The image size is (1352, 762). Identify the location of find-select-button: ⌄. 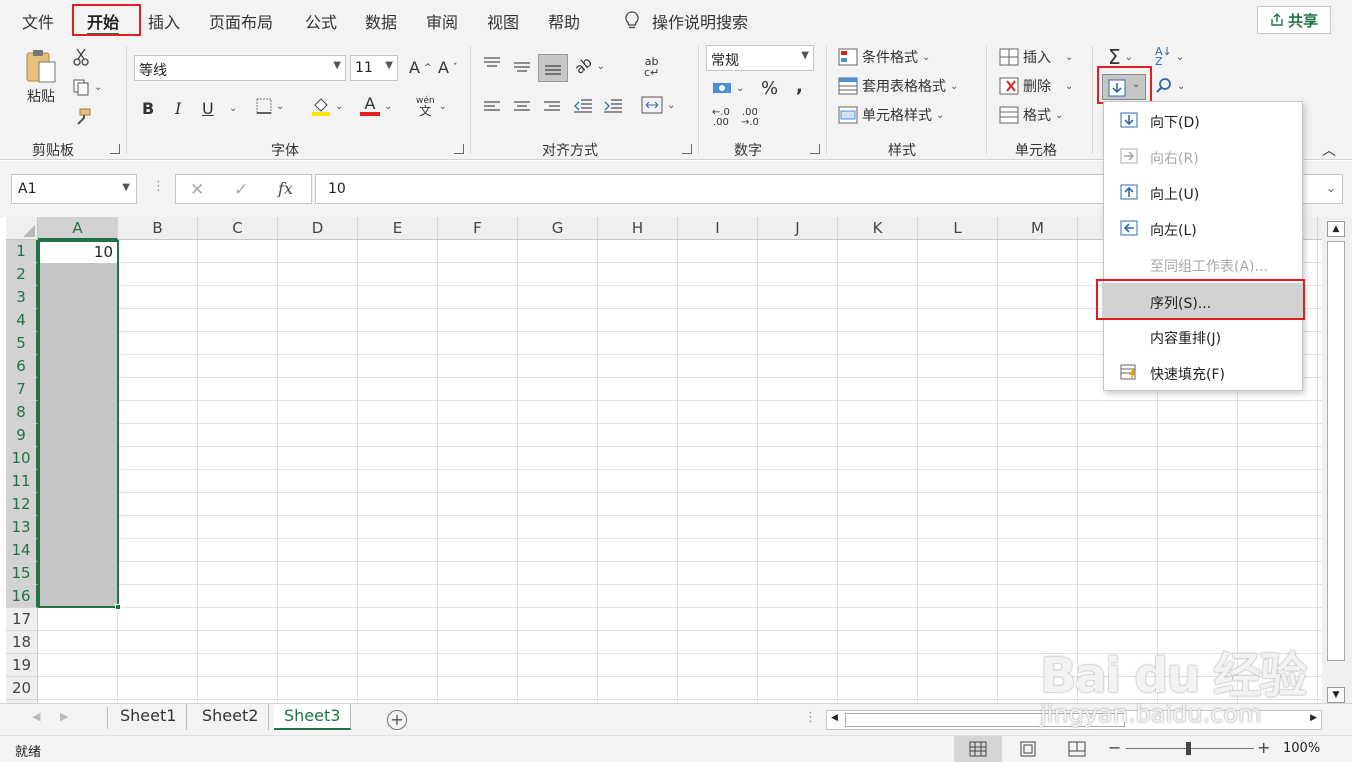
(1170, 86).